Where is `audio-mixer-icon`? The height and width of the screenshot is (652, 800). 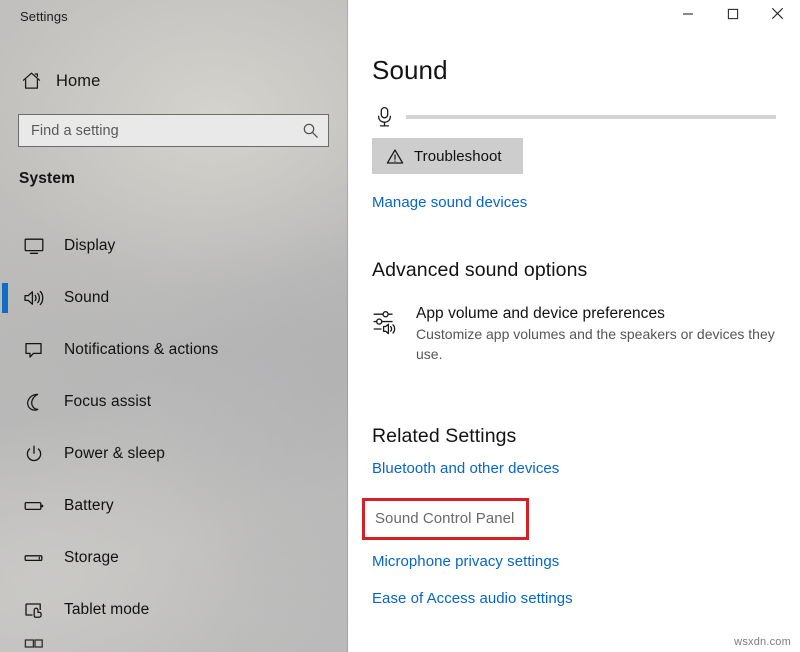
audio-mixer-icon is located at coordinates (389, 335).